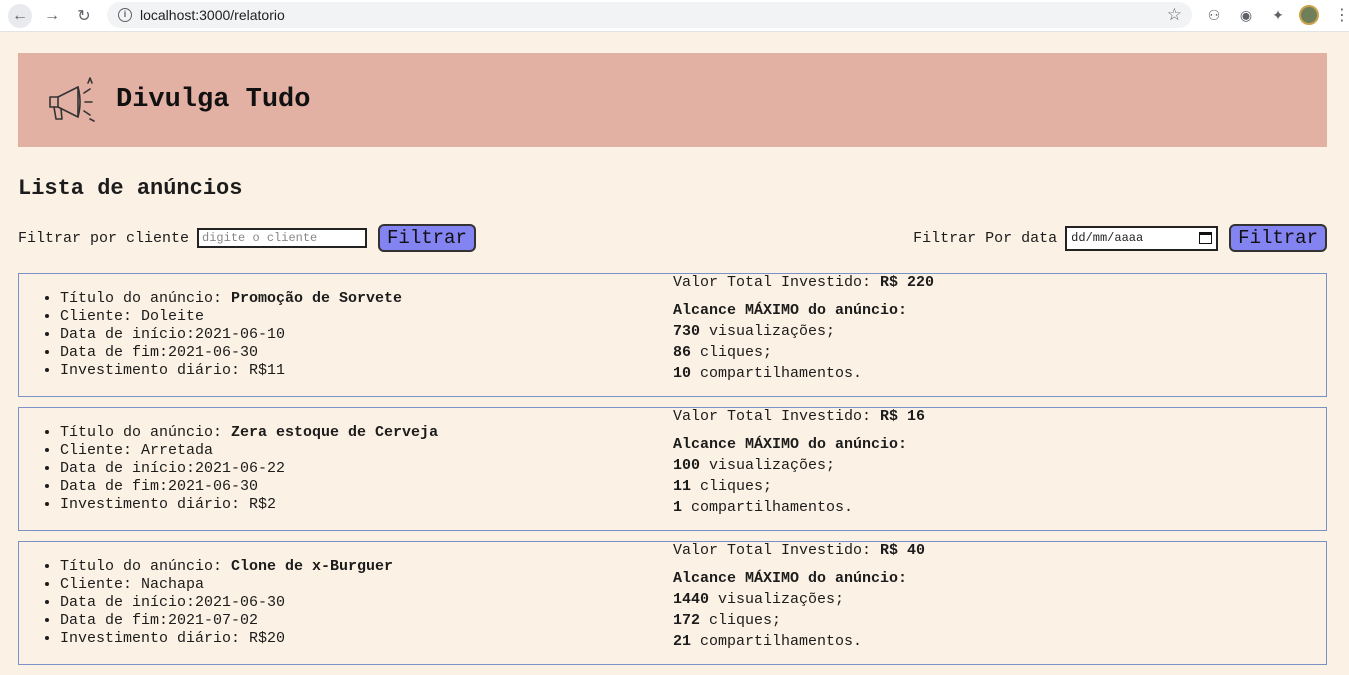 The width and height of the screenshot is (1349, 675). What do you see at coordinates (173, 316) in the screenshot?
I see `ad-client: Doleite` at bounding box center [173, 316].